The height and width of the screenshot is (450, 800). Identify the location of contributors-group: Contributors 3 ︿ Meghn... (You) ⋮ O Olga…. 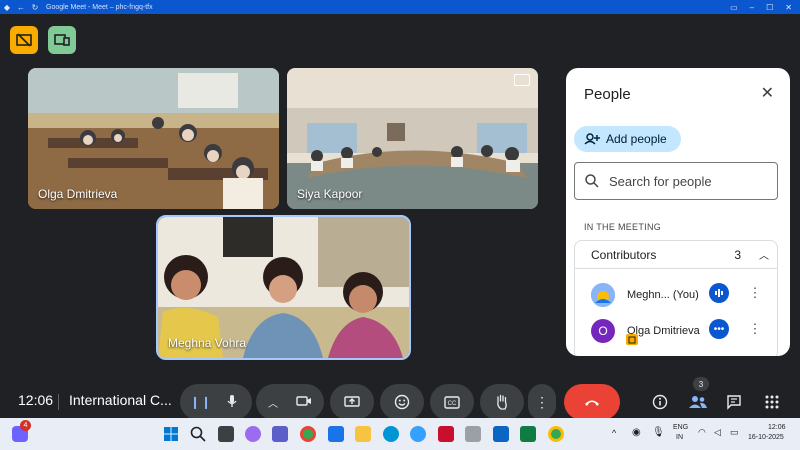
(676, 298).